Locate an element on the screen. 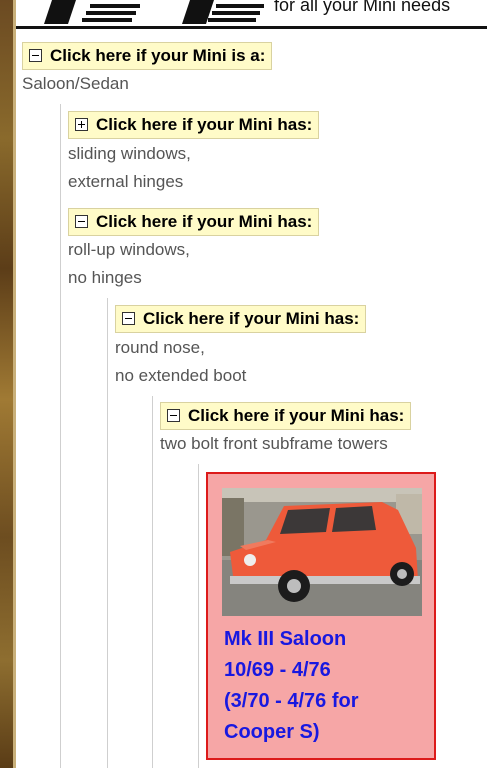 The width and height of the screenshot is (487, 768). toggle-windows-rollup: Click here if your Mini has: is located at coordinates (194, 222).